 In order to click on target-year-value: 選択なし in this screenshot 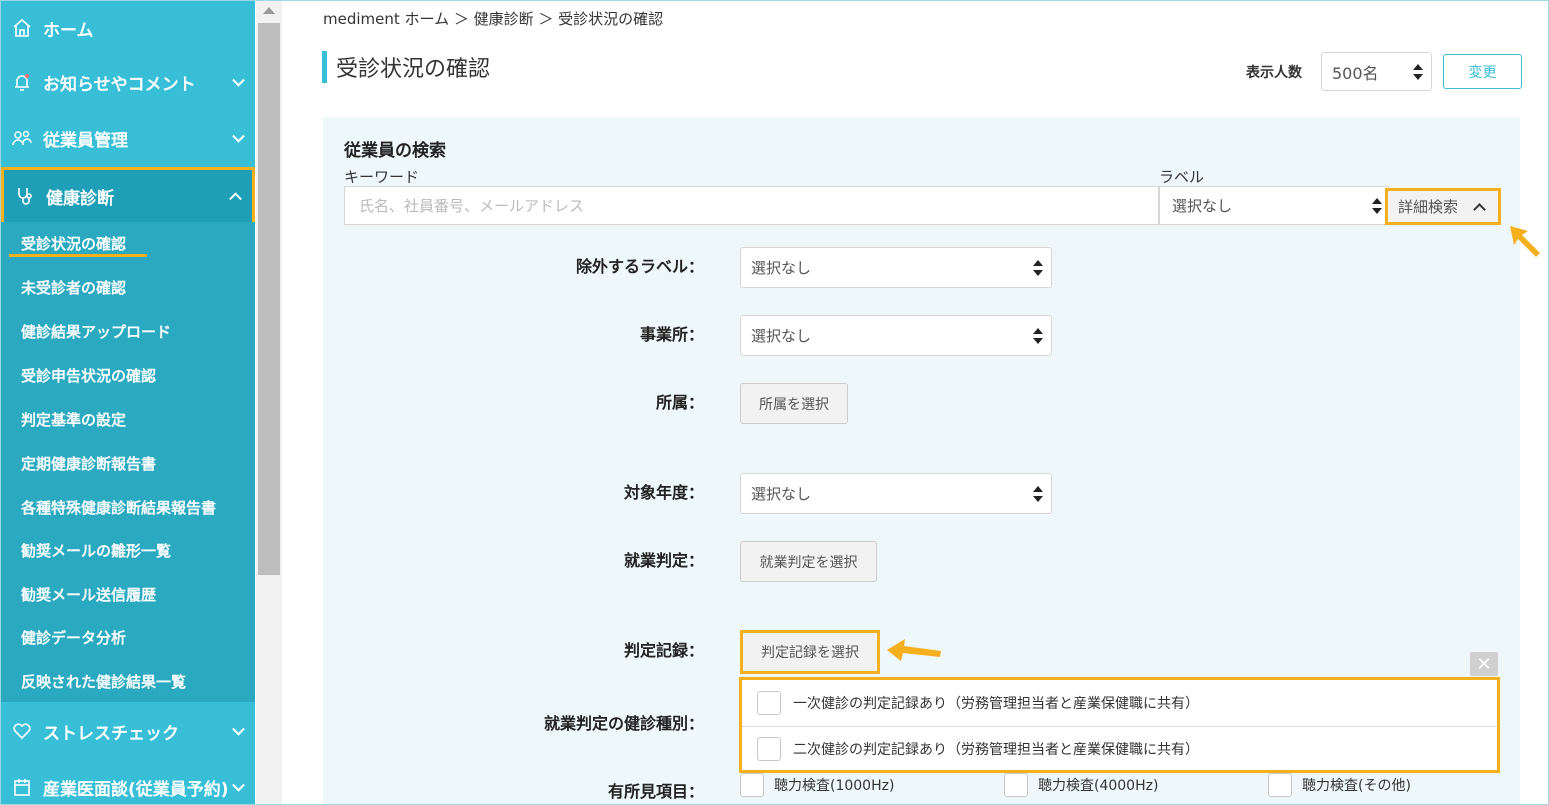, I will do `click(781, 494)`.